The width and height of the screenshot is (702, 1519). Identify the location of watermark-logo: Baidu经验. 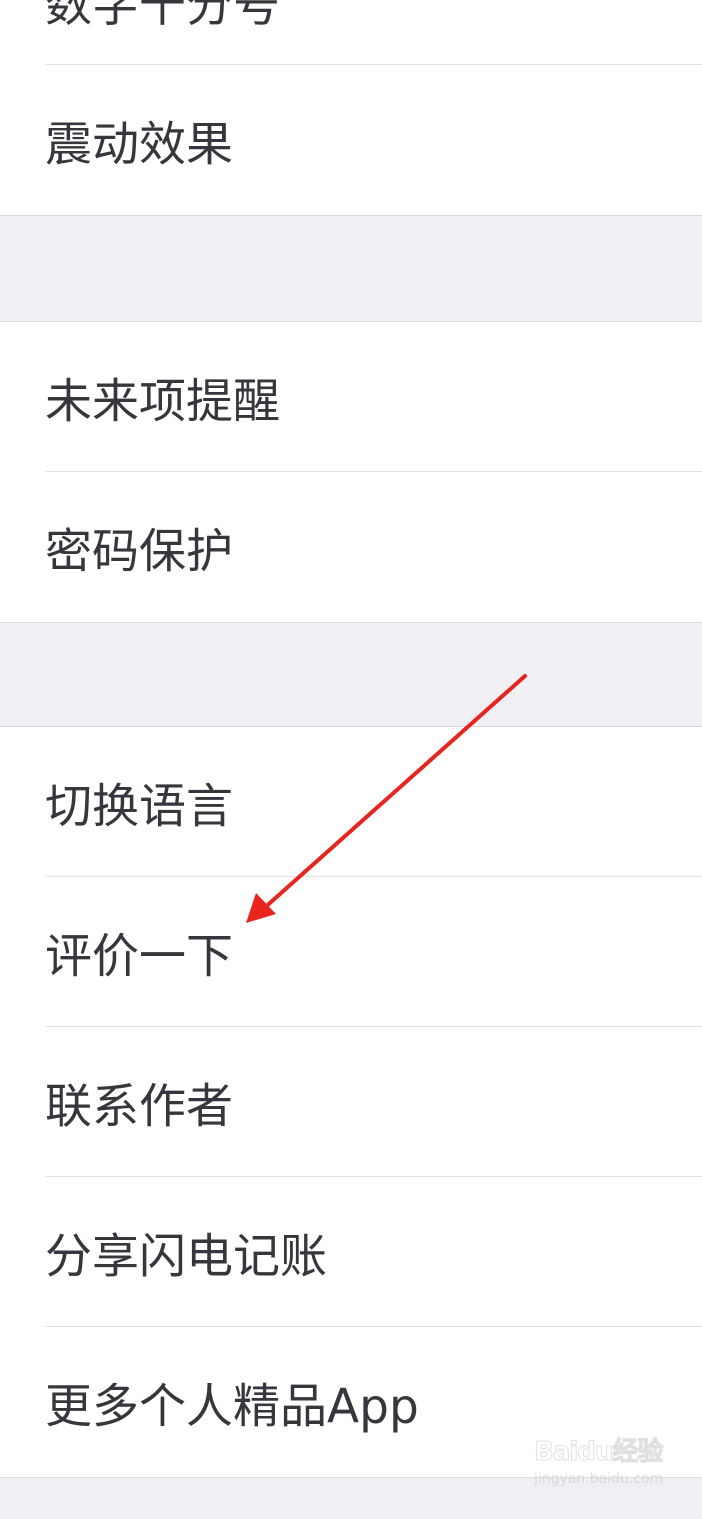
(598, 1452).